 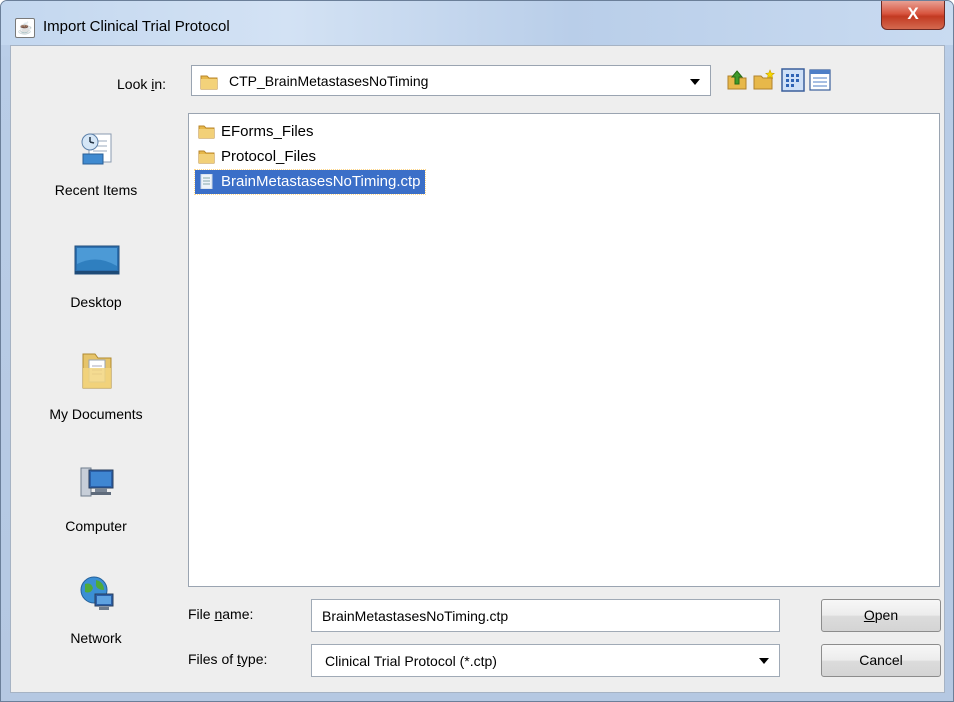 I want to click on computer-icon, so click(x=97, y=482).